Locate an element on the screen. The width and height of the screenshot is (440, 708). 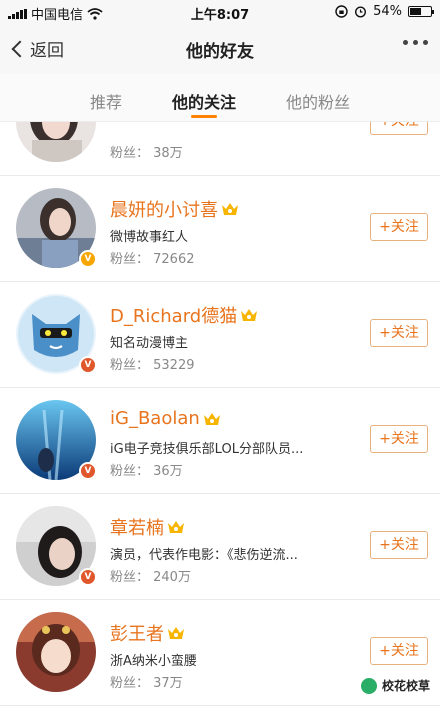
fans-count: 粉丝： 72662 is located at coordinates (152, 259).